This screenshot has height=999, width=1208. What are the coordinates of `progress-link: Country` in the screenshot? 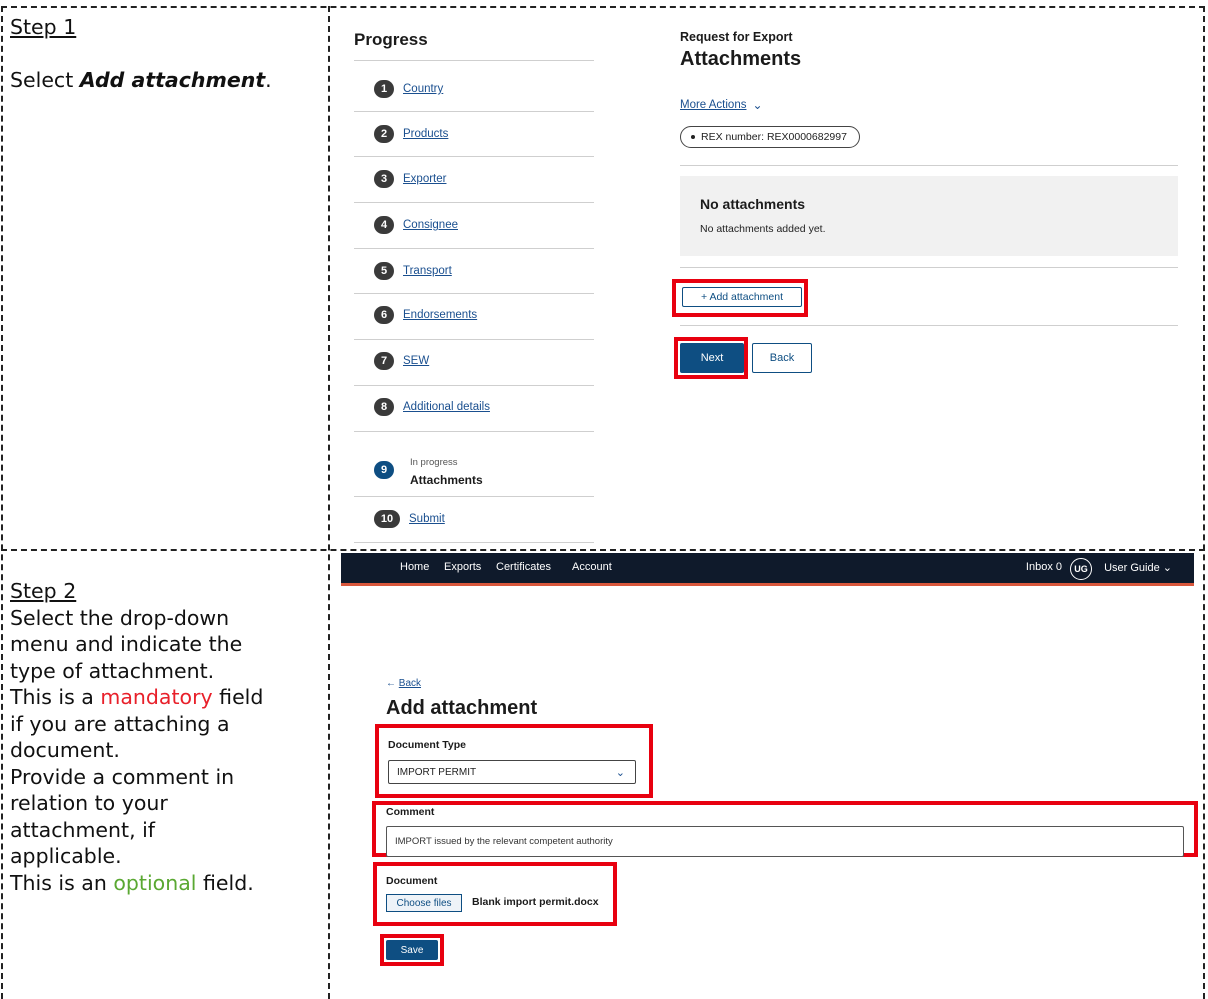 It's located at (423, 89).